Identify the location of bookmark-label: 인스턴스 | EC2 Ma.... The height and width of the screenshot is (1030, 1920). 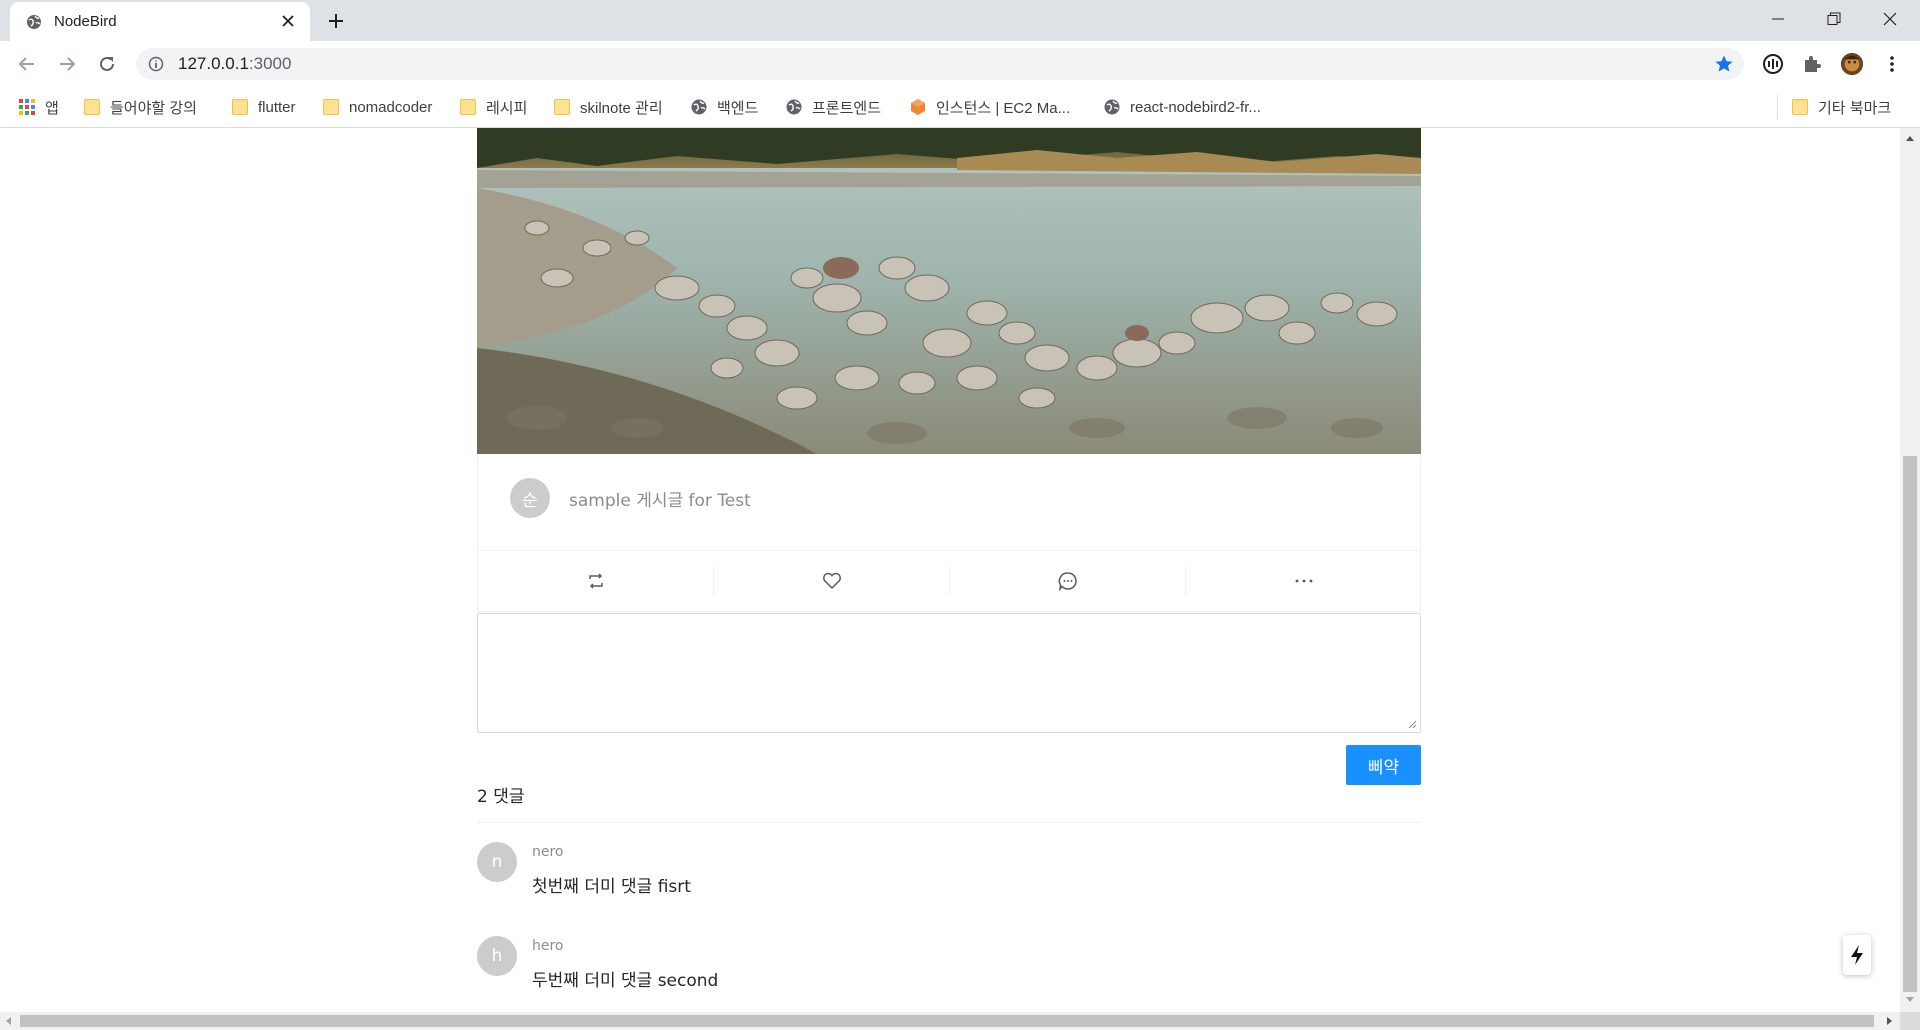
(1003, 108).